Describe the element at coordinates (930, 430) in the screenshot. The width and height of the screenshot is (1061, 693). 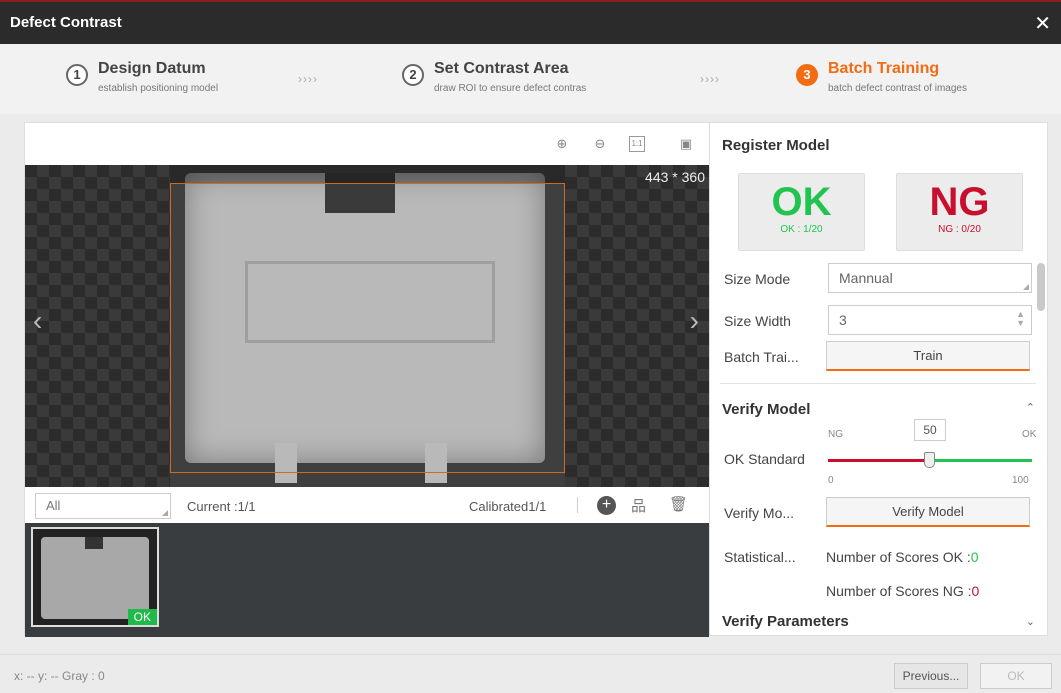
I see `slider-value-box: 50` at that location.